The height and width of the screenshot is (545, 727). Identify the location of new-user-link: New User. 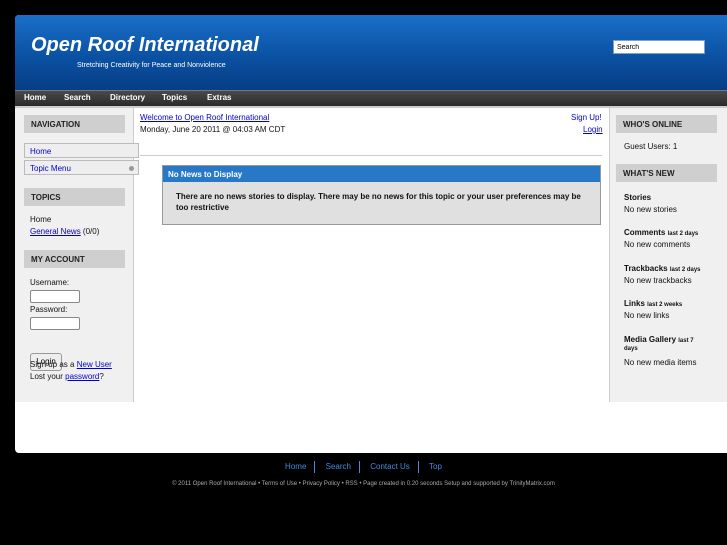
(94, 364).